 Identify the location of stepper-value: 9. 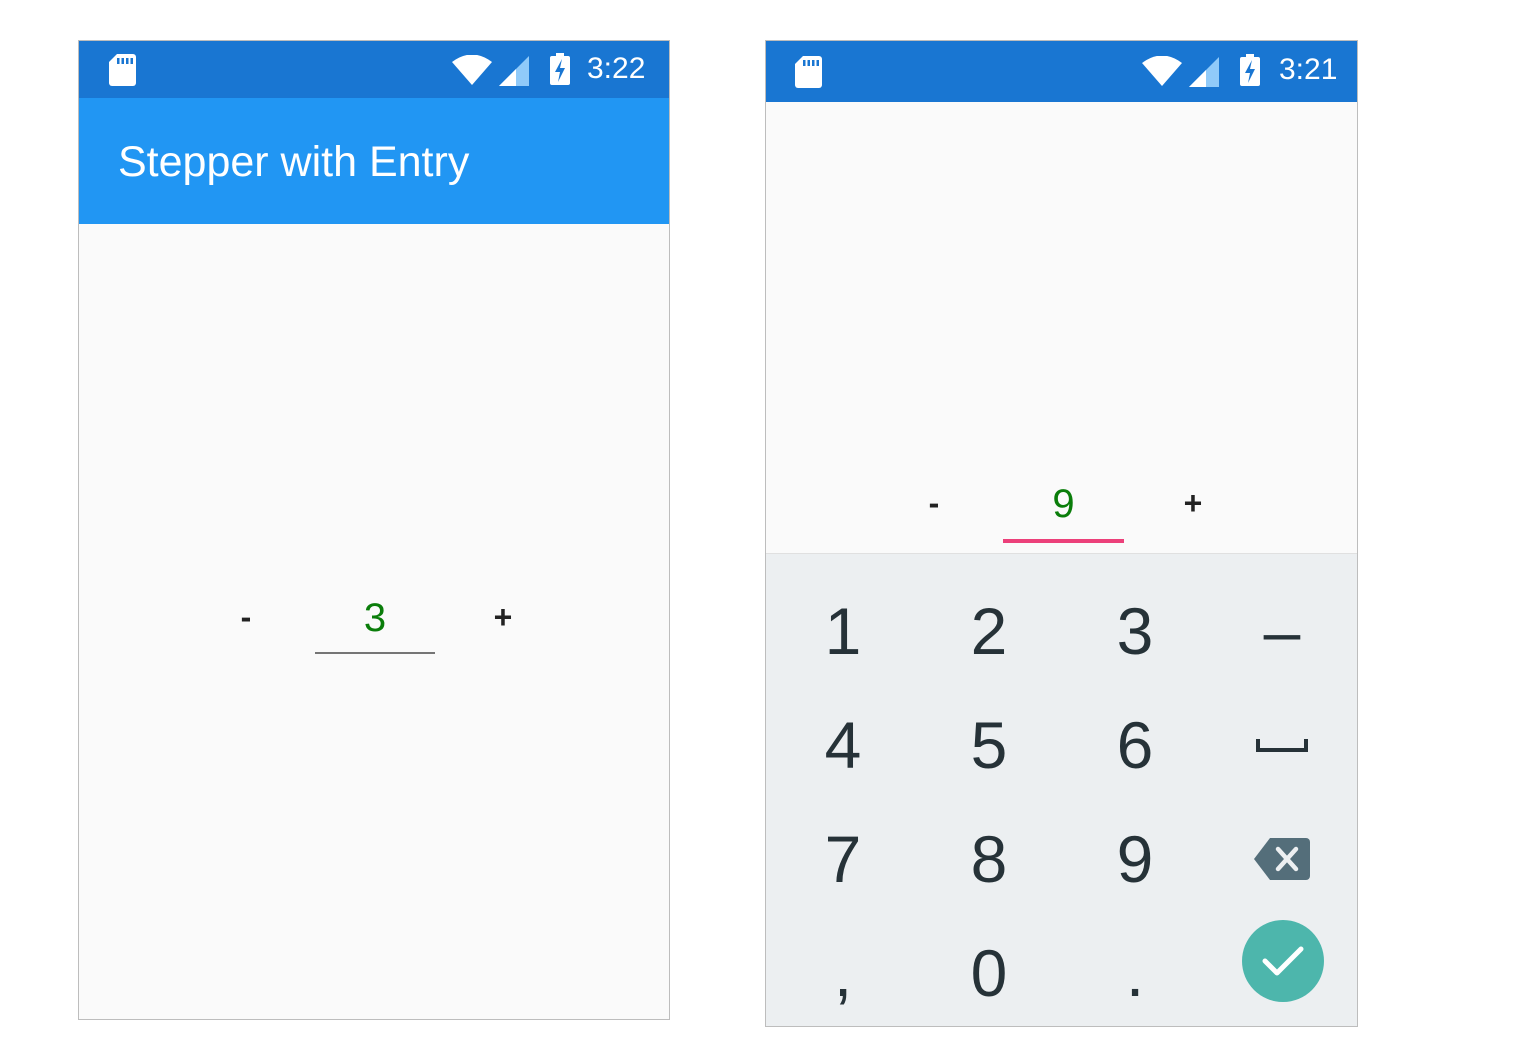
(1063, 504).